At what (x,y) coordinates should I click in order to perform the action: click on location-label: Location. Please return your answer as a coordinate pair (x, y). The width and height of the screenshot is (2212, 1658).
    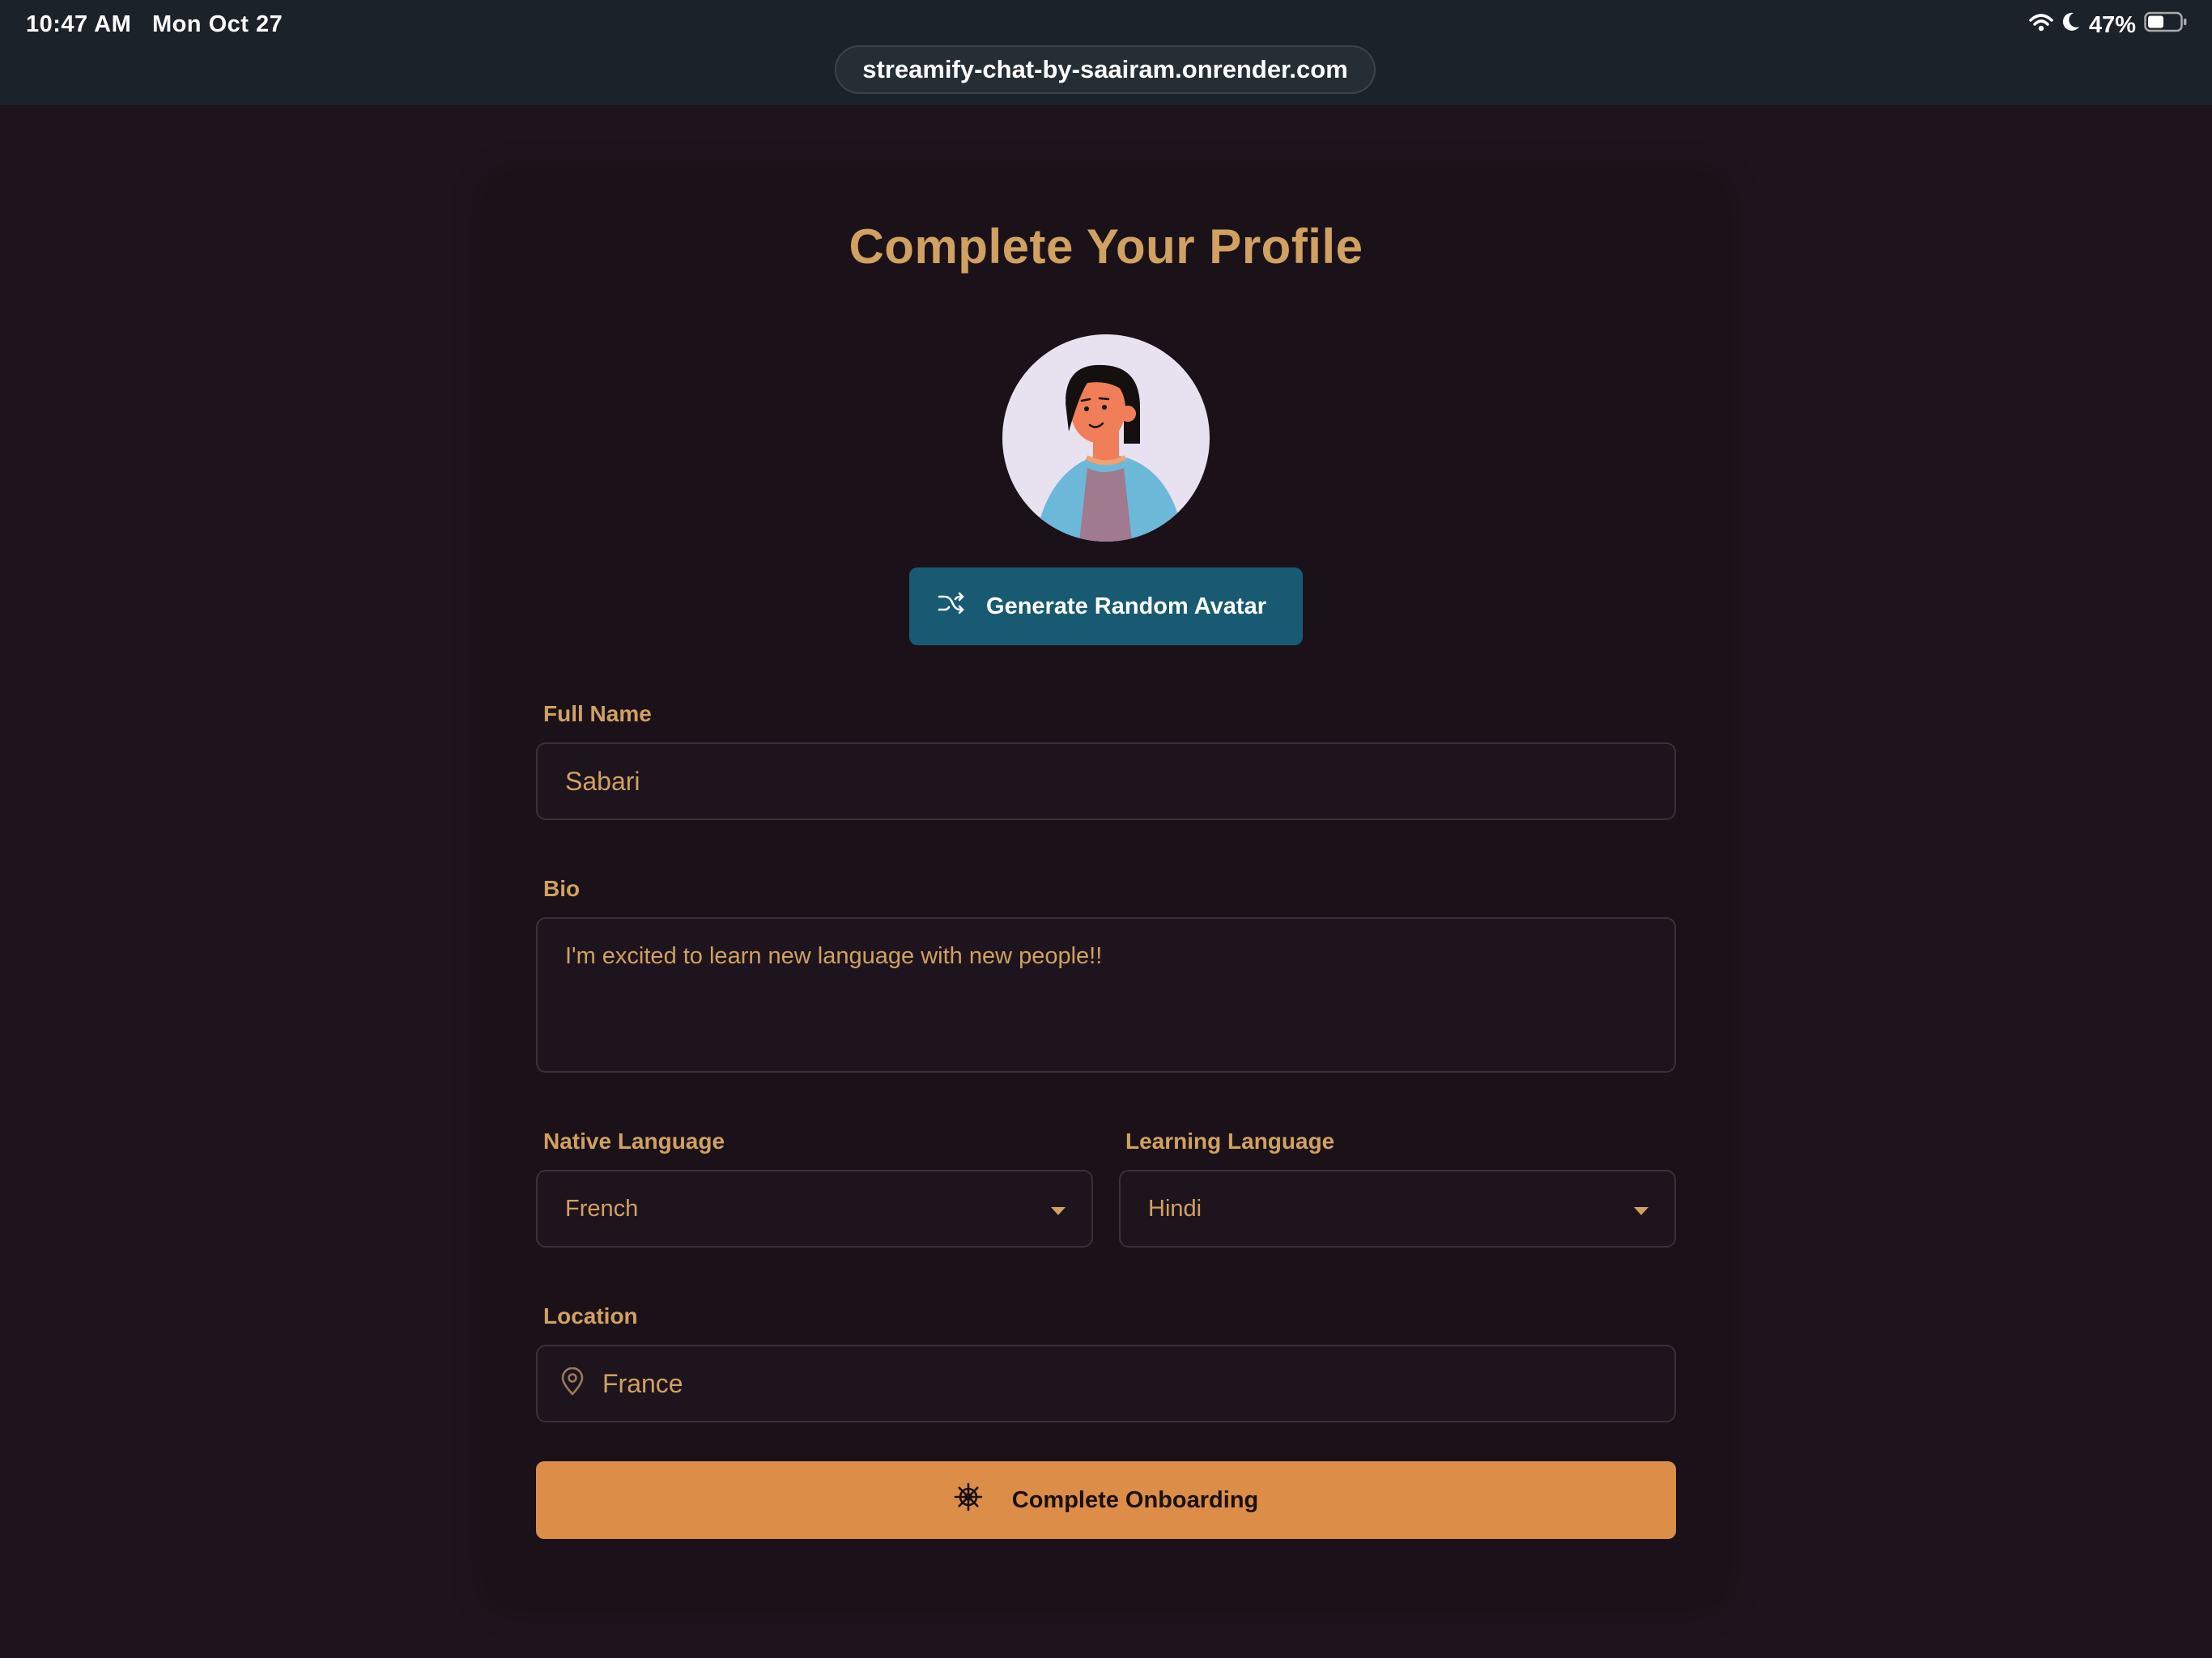
    Looking at the image, I should click on (590, 1316).